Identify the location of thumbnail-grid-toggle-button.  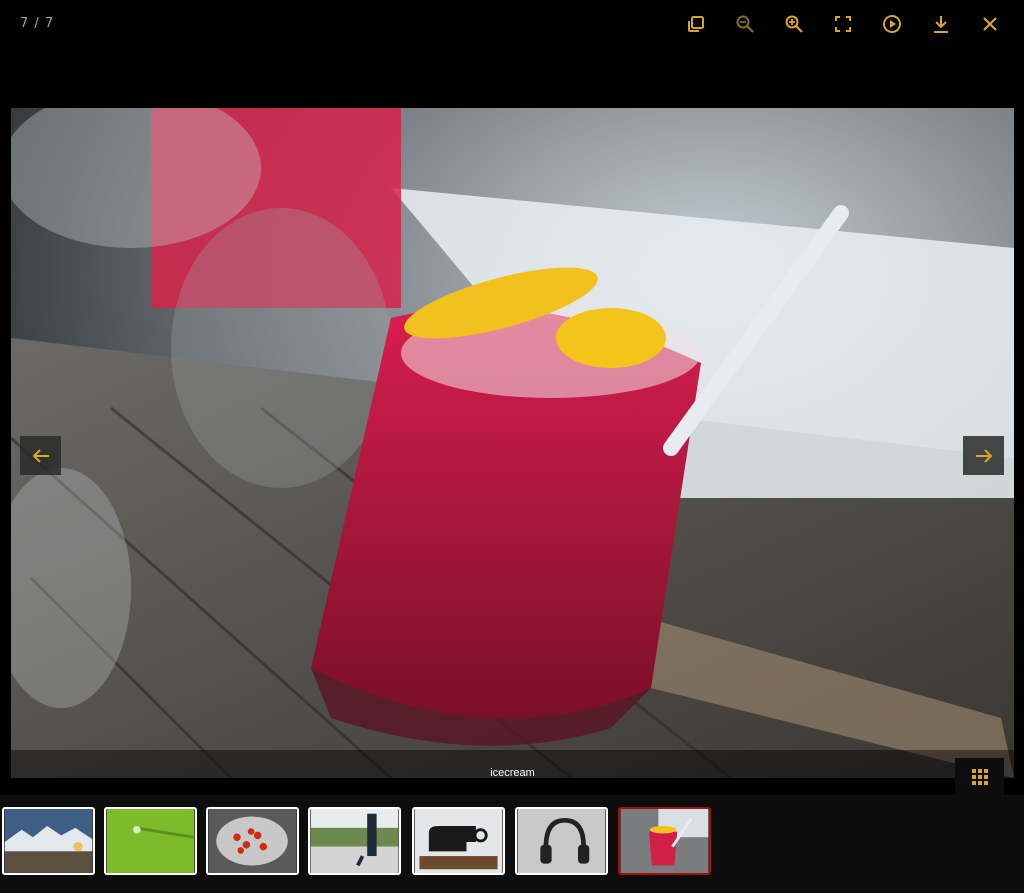
(979, 777).